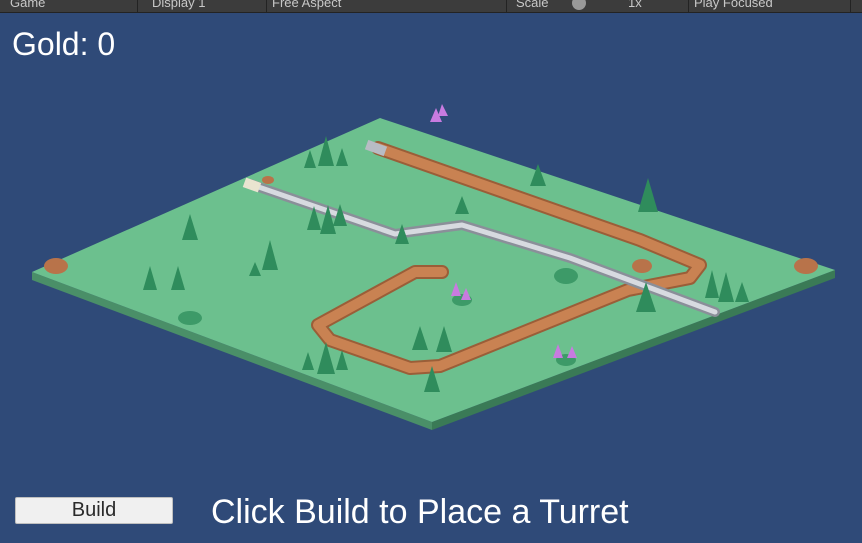 The height and width of the screenshot is (543, 862). Describe the element at coordinates (64, 44) in the screenshot. I see `gold-counter: Gold: 0` at that location.